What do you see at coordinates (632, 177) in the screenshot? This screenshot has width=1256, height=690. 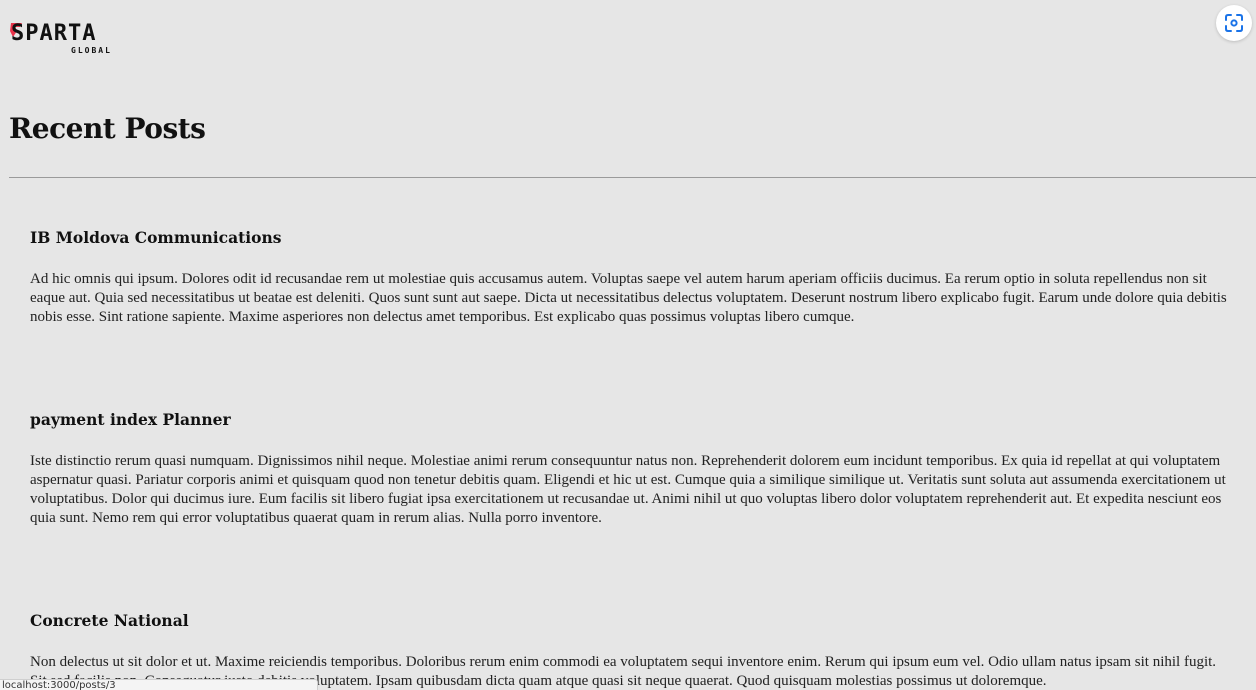 I see `title-divider` at bounding box center [632, 177].